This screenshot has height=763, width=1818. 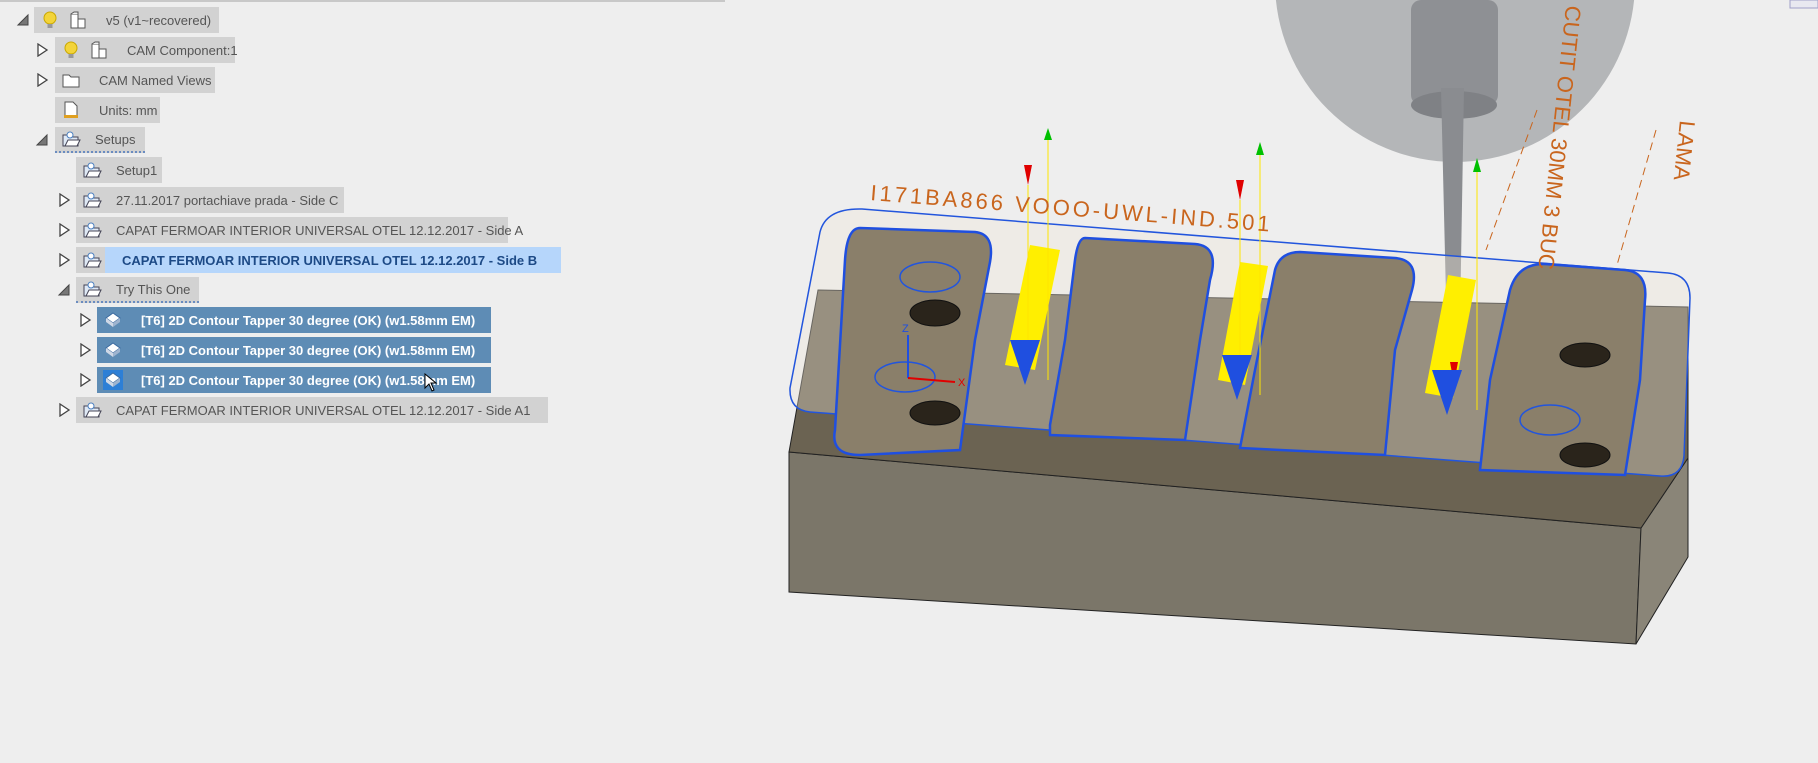 What do you see at coordinates (71, 80) in the screenshot?
I see `folder-icon` at bounding box center [71, 80].